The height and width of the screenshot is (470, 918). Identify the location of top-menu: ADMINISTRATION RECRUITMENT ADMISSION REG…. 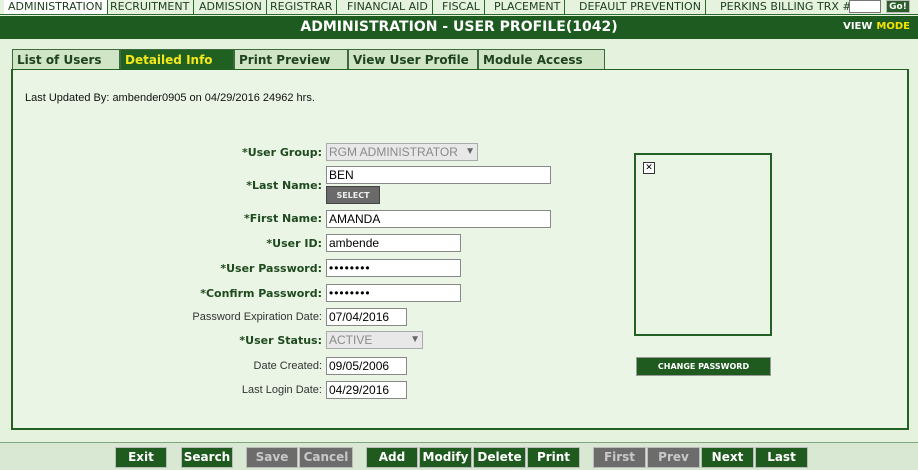
(459, 7).